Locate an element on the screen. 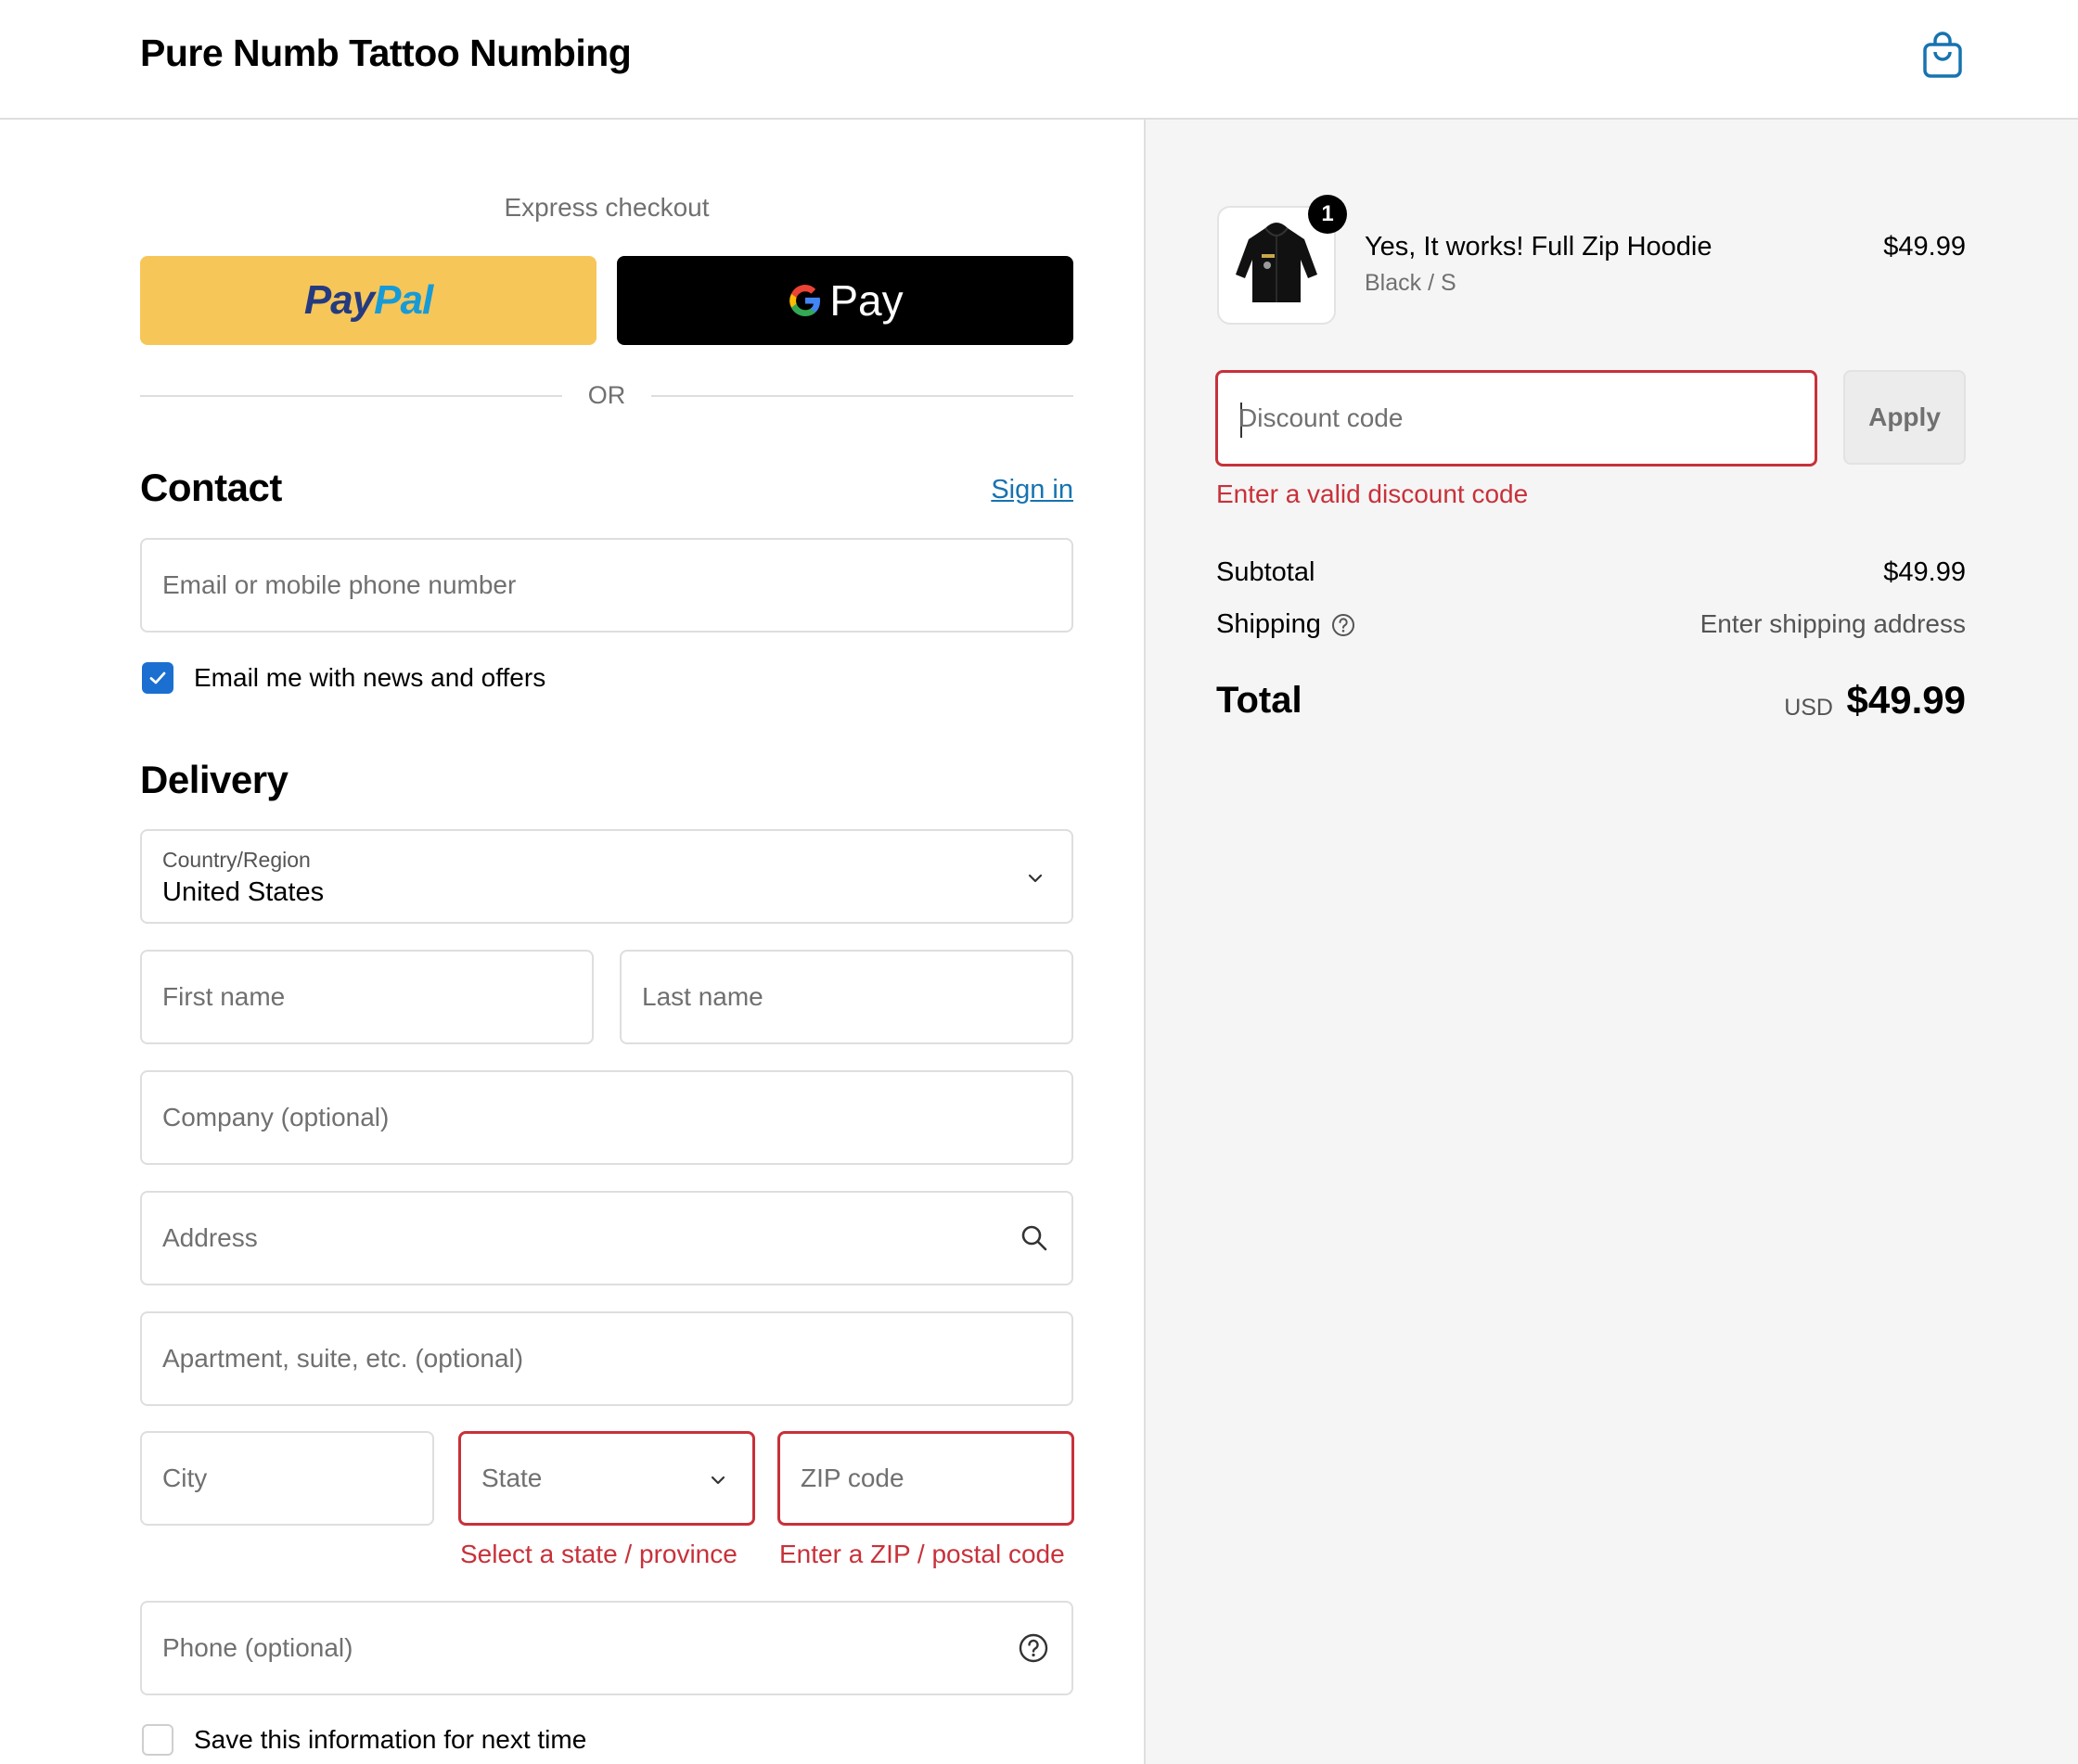 Image resolution: width=2078 pixels, height=1764 pixels. address-field: Address is located at coordinates (606, 1238).